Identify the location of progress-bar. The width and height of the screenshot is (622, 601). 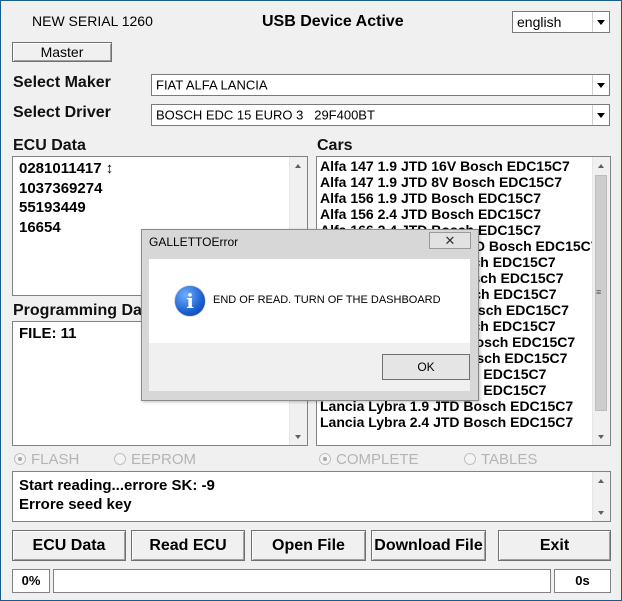
(302, 581).